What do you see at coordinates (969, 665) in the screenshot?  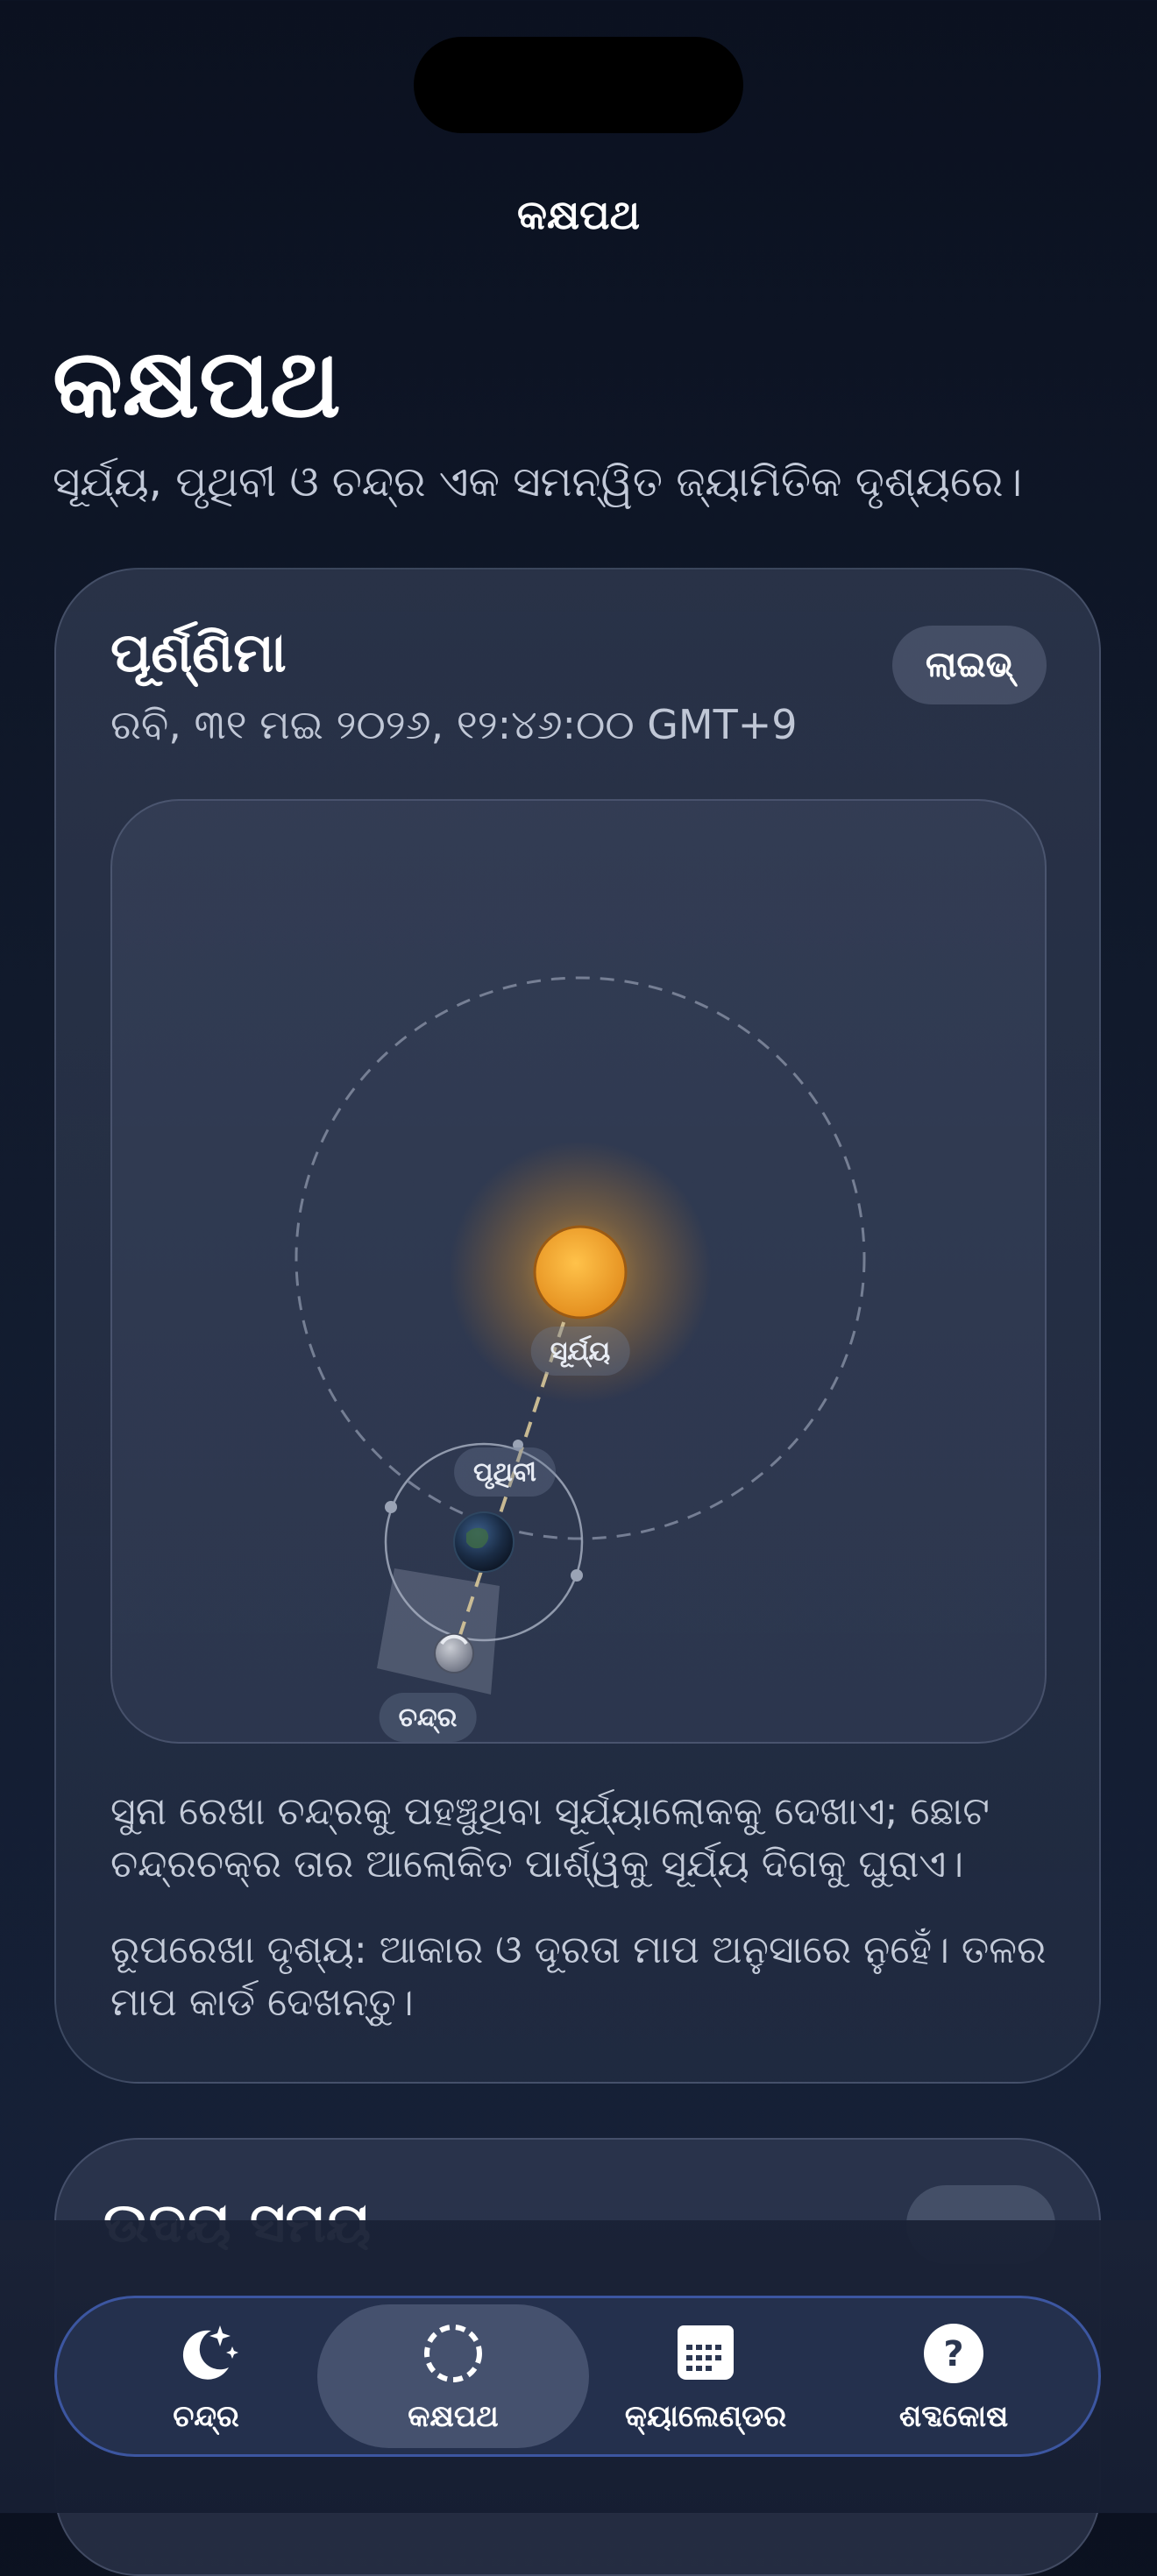 I see `live-badge: ଲାଇଭ୍` at bounding box center [969, 665].